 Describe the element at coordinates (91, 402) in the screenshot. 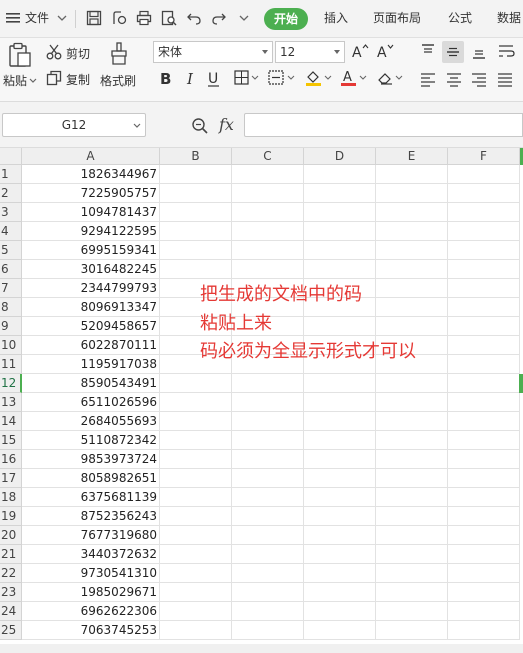

I see `cell-a: 6511026596` at that location.